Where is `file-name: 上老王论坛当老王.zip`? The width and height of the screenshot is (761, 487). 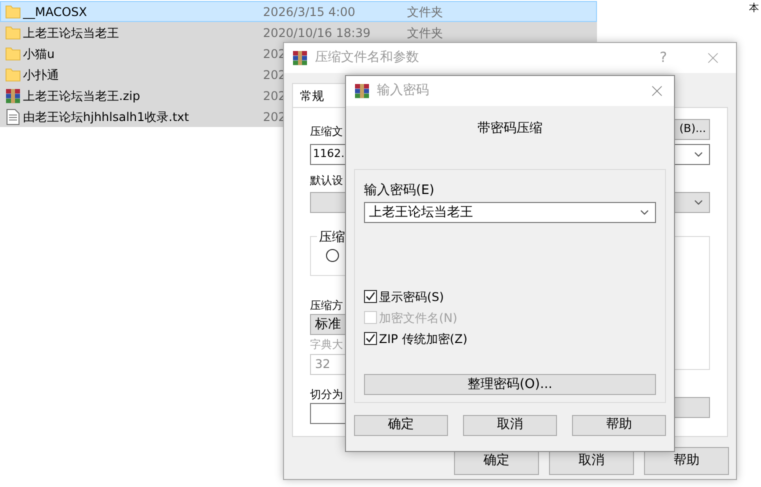 file-name: 上老王论坛当老王.zip is located at coordinates (82, 96).